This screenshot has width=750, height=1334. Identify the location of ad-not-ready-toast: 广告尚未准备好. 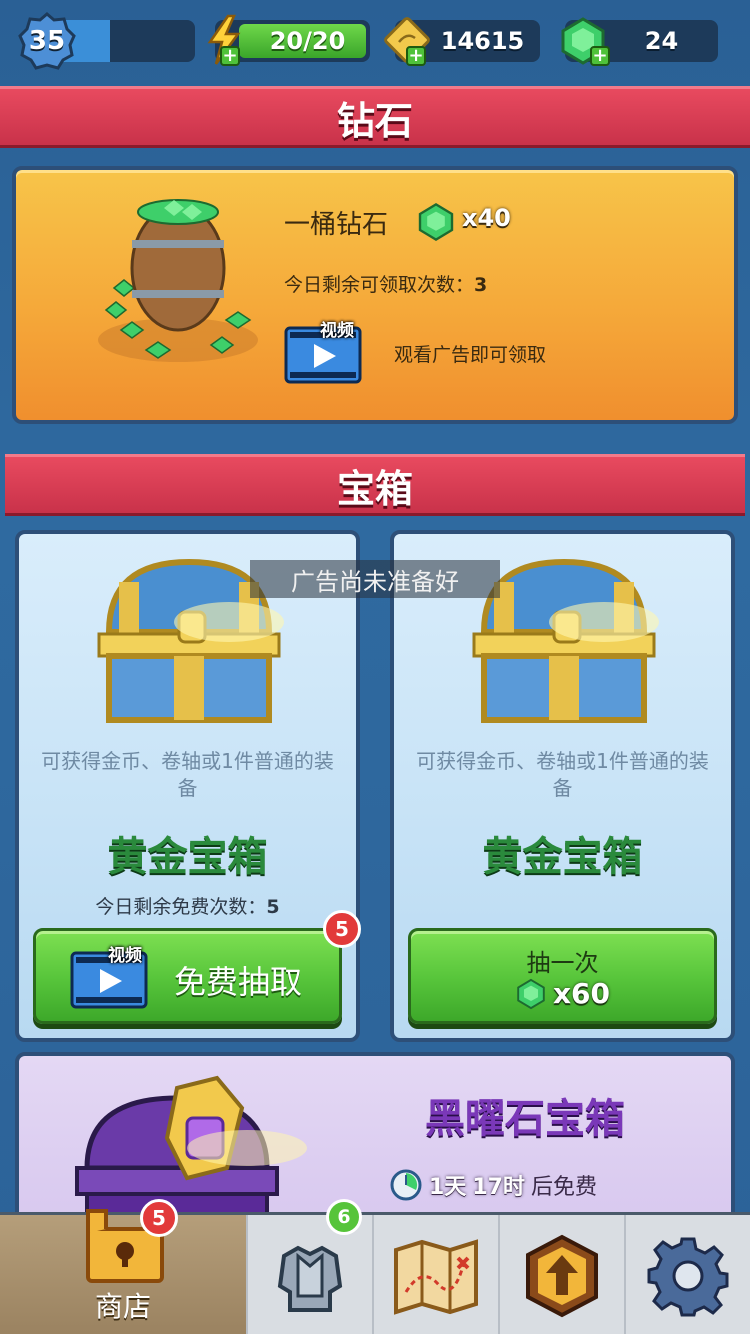
(375, 579).